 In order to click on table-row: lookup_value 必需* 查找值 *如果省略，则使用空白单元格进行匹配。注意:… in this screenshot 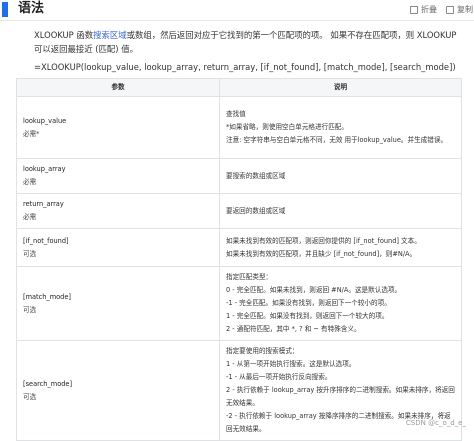, I will do `click(239, 127)`.